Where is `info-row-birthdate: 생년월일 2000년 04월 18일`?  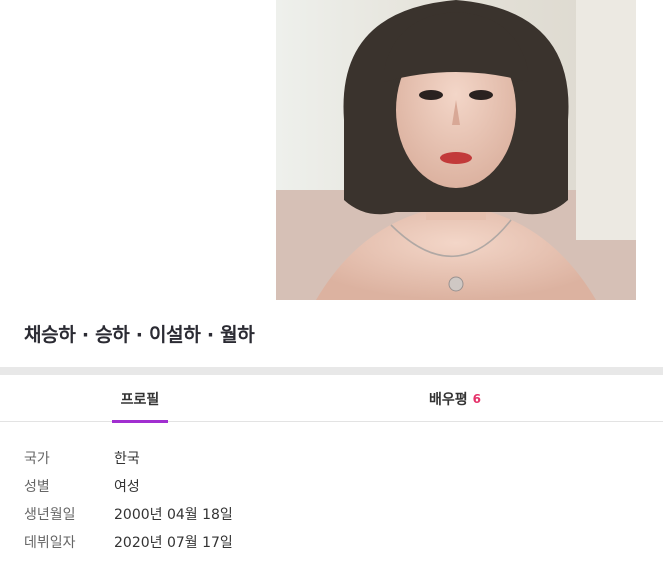 info-row-birthdate: 생년월일 2000년 04월 18일 is located at coordinates (128, 514).